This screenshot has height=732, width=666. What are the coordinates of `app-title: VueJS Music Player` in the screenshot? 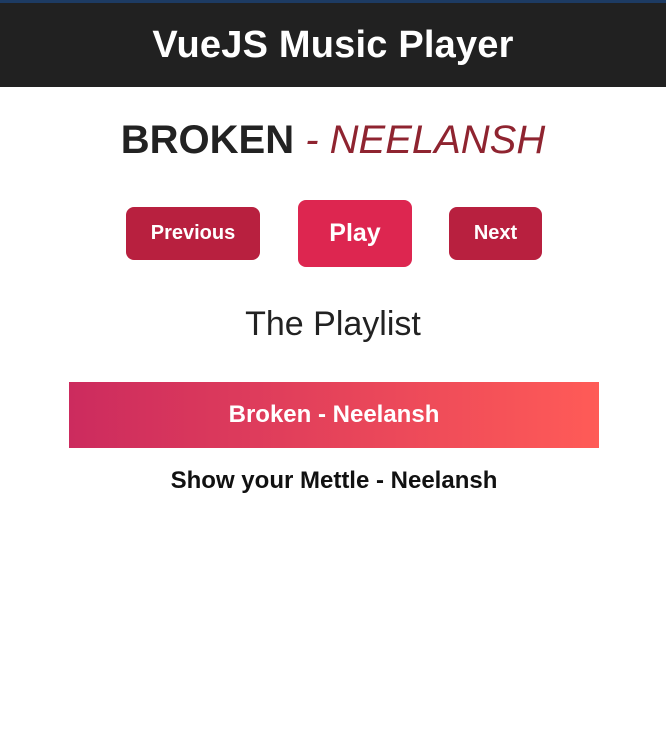 It's located at (333, 44).